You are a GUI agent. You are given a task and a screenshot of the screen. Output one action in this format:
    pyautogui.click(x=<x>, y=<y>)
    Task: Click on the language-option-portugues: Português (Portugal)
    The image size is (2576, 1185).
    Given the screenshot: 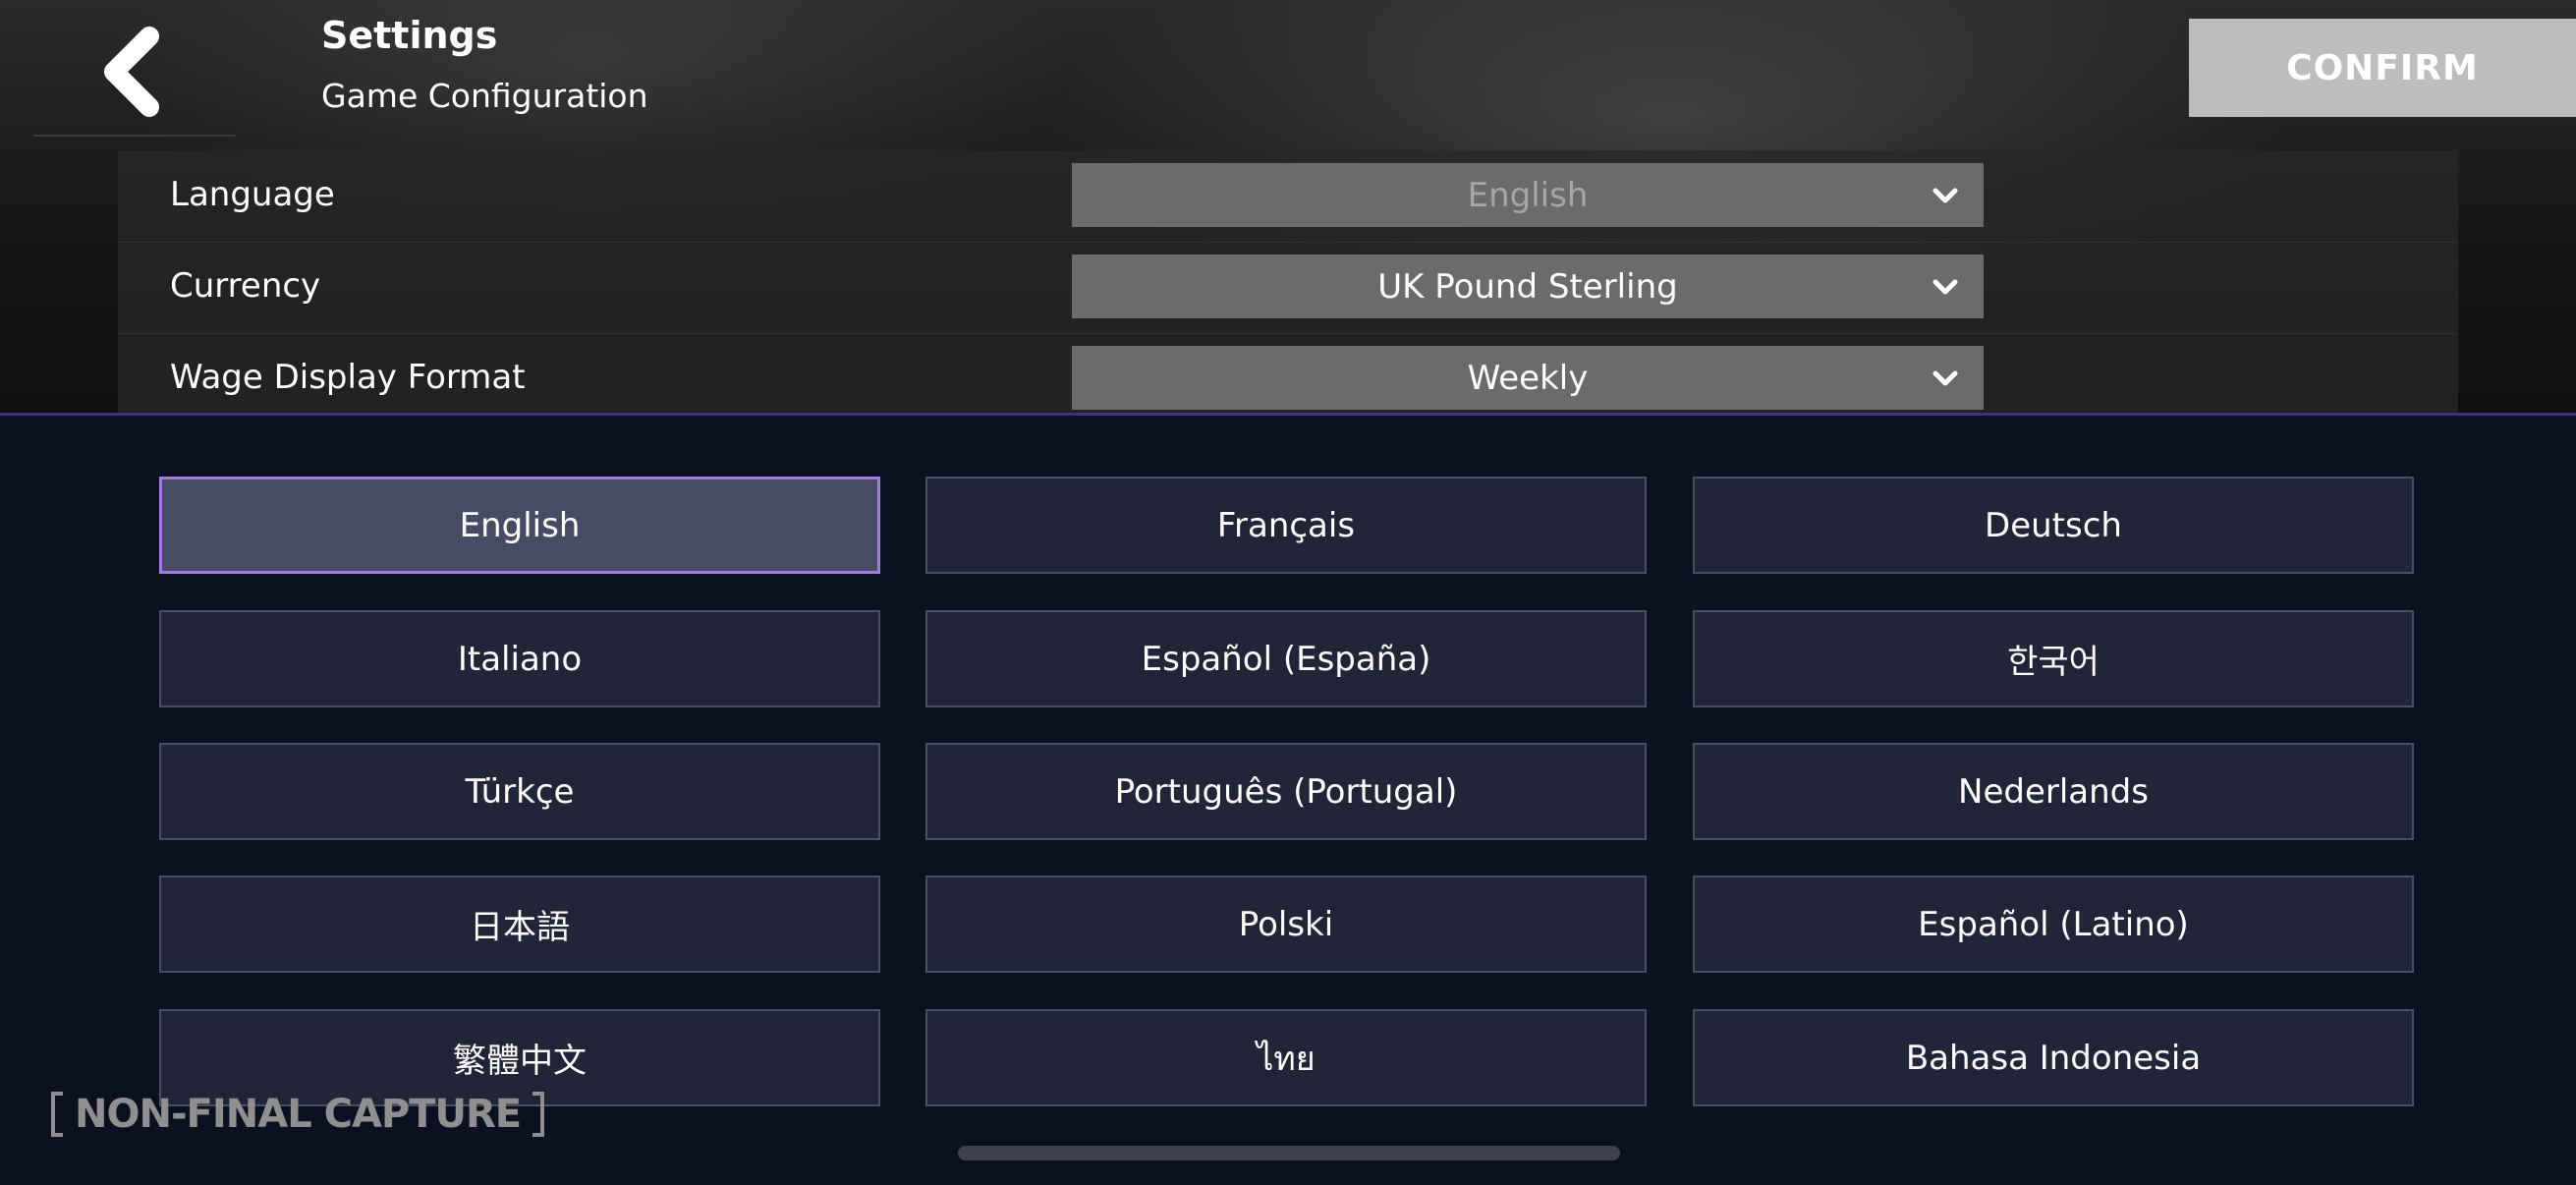 What is the action you would take?
    pyautogui.click(x=1286, y=792)
    